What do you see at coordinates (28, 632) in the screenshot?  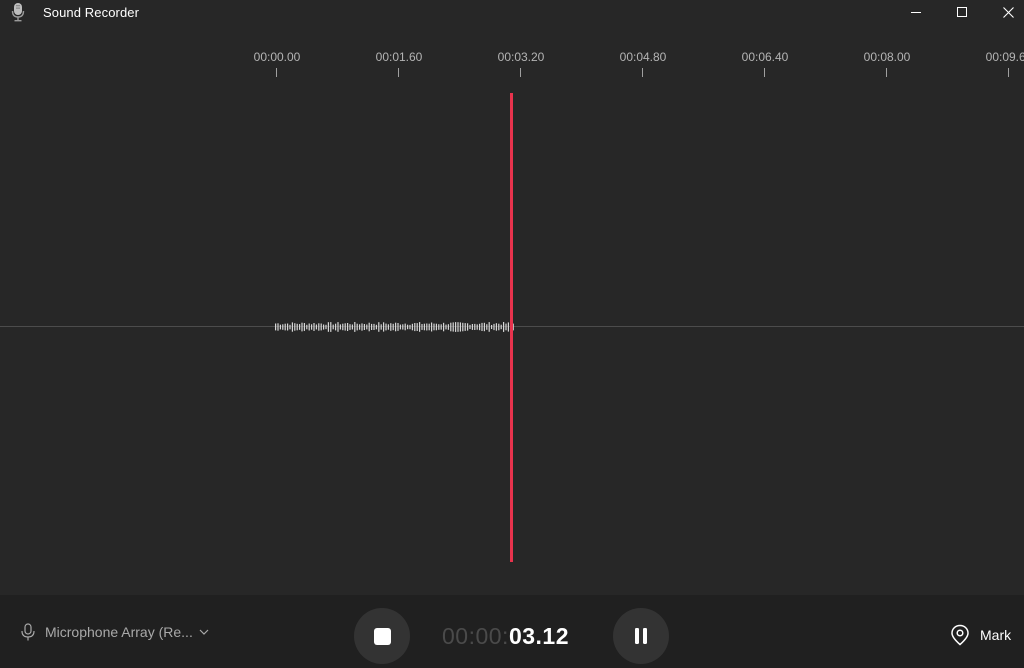 I see `microphone-icon` at bounding box center [28, 632].